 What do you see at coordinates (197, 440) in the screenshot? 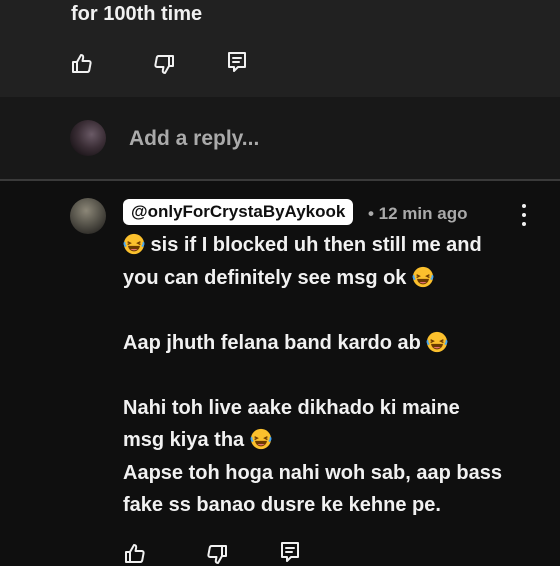
I see `comment-line: msg kiya tha` at bounding box center [197, 440].